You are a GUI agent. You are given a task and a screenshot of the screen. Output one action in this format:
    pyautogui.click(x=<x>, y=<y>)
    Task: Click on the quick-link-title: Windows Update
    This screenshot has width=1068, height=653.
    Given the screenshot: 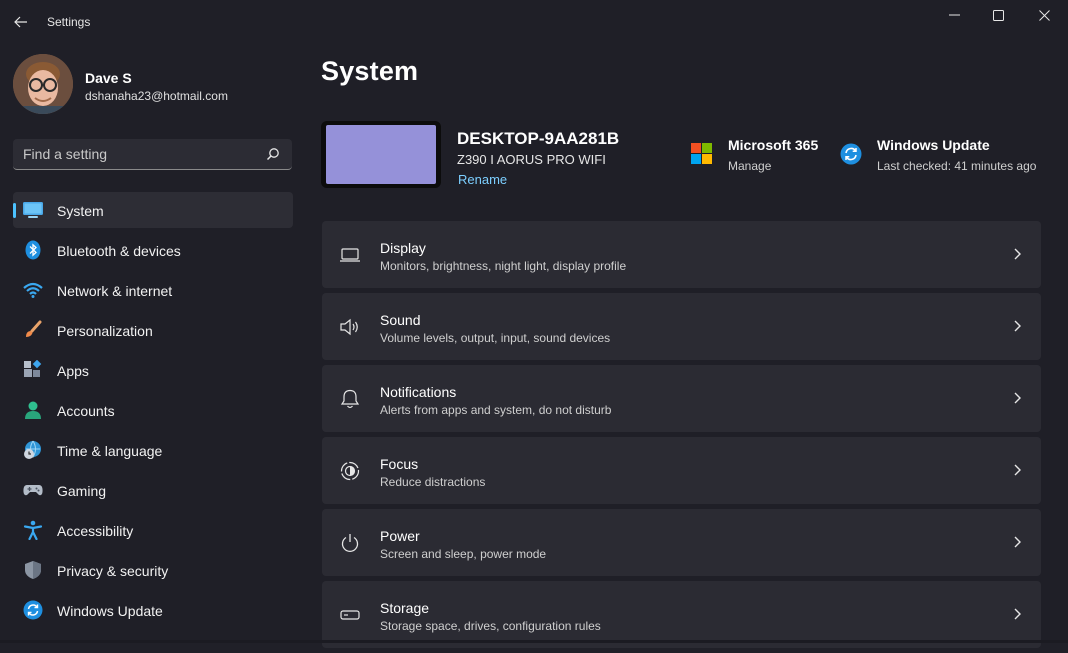 What is the action you would take?
    pyautogui.click(x=933, y=145)
    